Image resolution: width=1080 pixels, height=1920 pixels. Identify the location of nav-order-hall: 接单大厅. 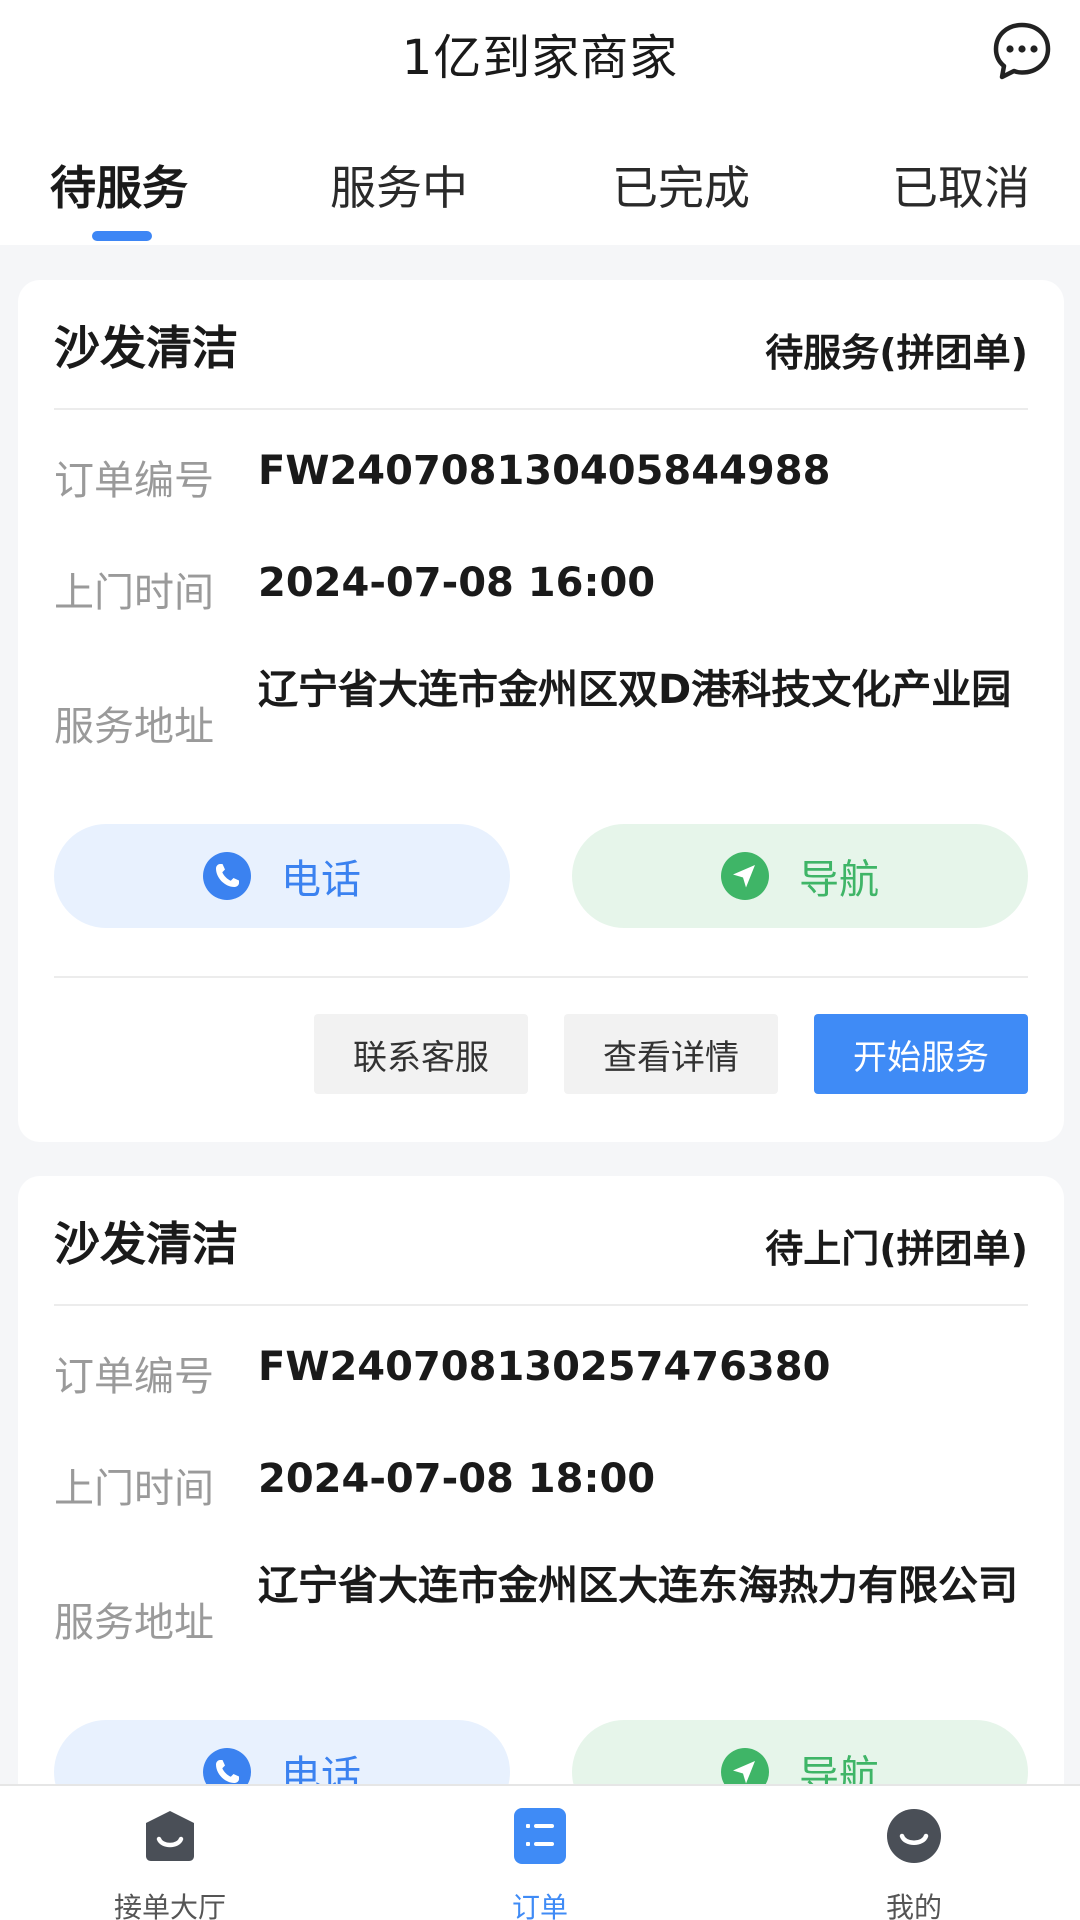
(170, 1853).